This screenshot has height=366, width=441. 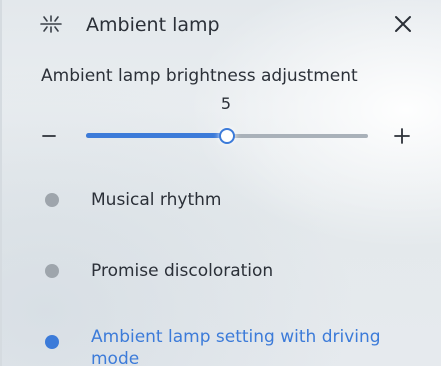 What do you see at coordinates (51, 24) in the screenshot?
I see `ambient-lamp-icon` at bounding box center [51, 24].